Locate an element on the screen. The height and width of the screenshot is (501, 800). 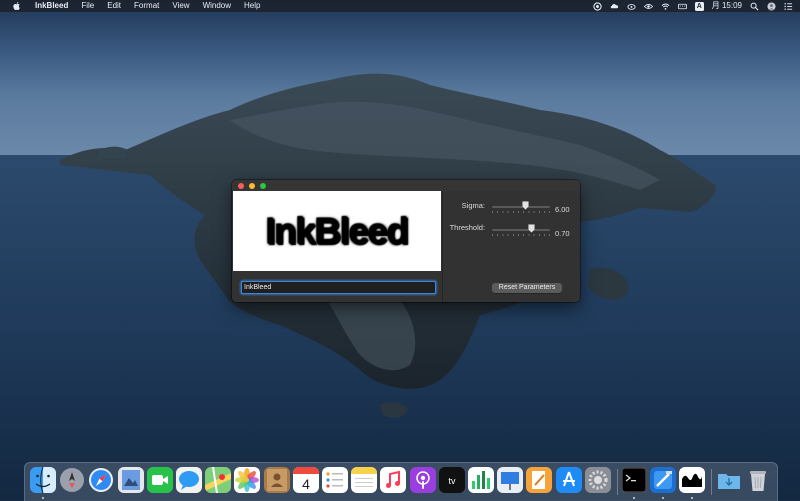
threshold-value: 0.70 is located at coordinates (562, 233).